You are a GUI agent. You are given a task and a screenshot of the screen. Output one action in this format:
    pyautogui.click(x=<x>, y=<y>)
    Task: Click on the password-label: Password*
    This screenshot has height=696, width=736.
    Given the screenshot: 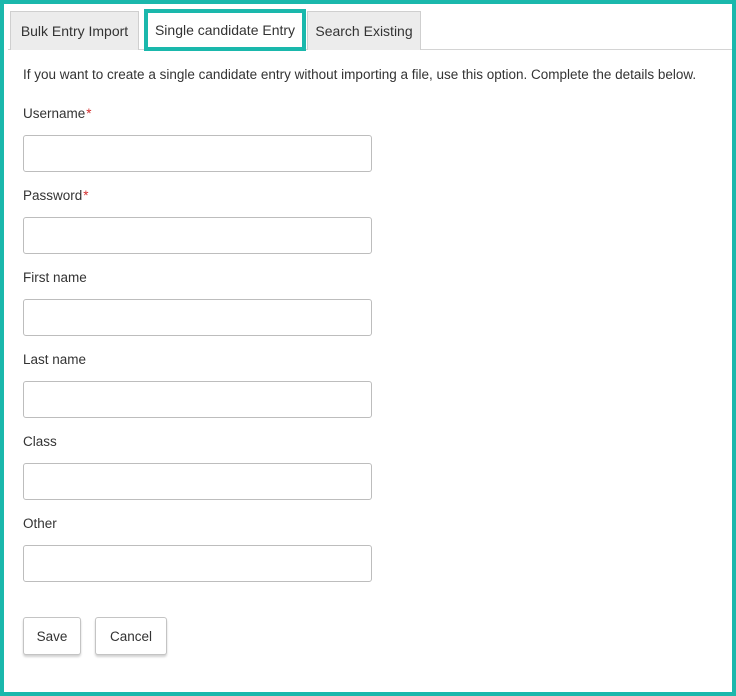 What is the action you would take?
    pyautogui.click(x=56, y=195)
    